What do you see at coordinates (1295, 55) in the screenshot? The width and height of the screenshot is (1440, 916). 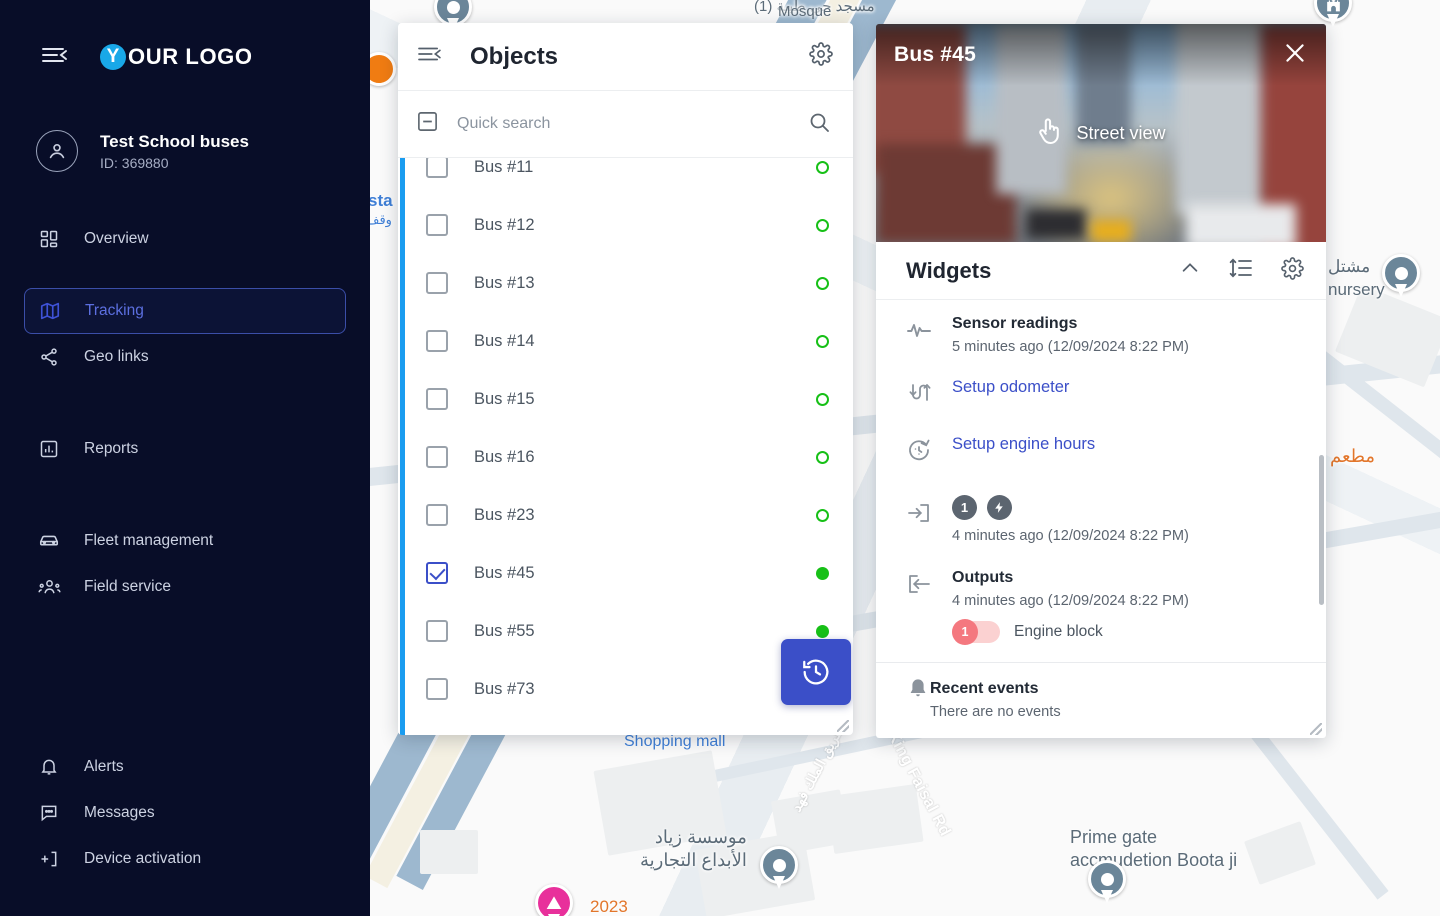 I see `close-icon` at bounding box center [1295, 55].